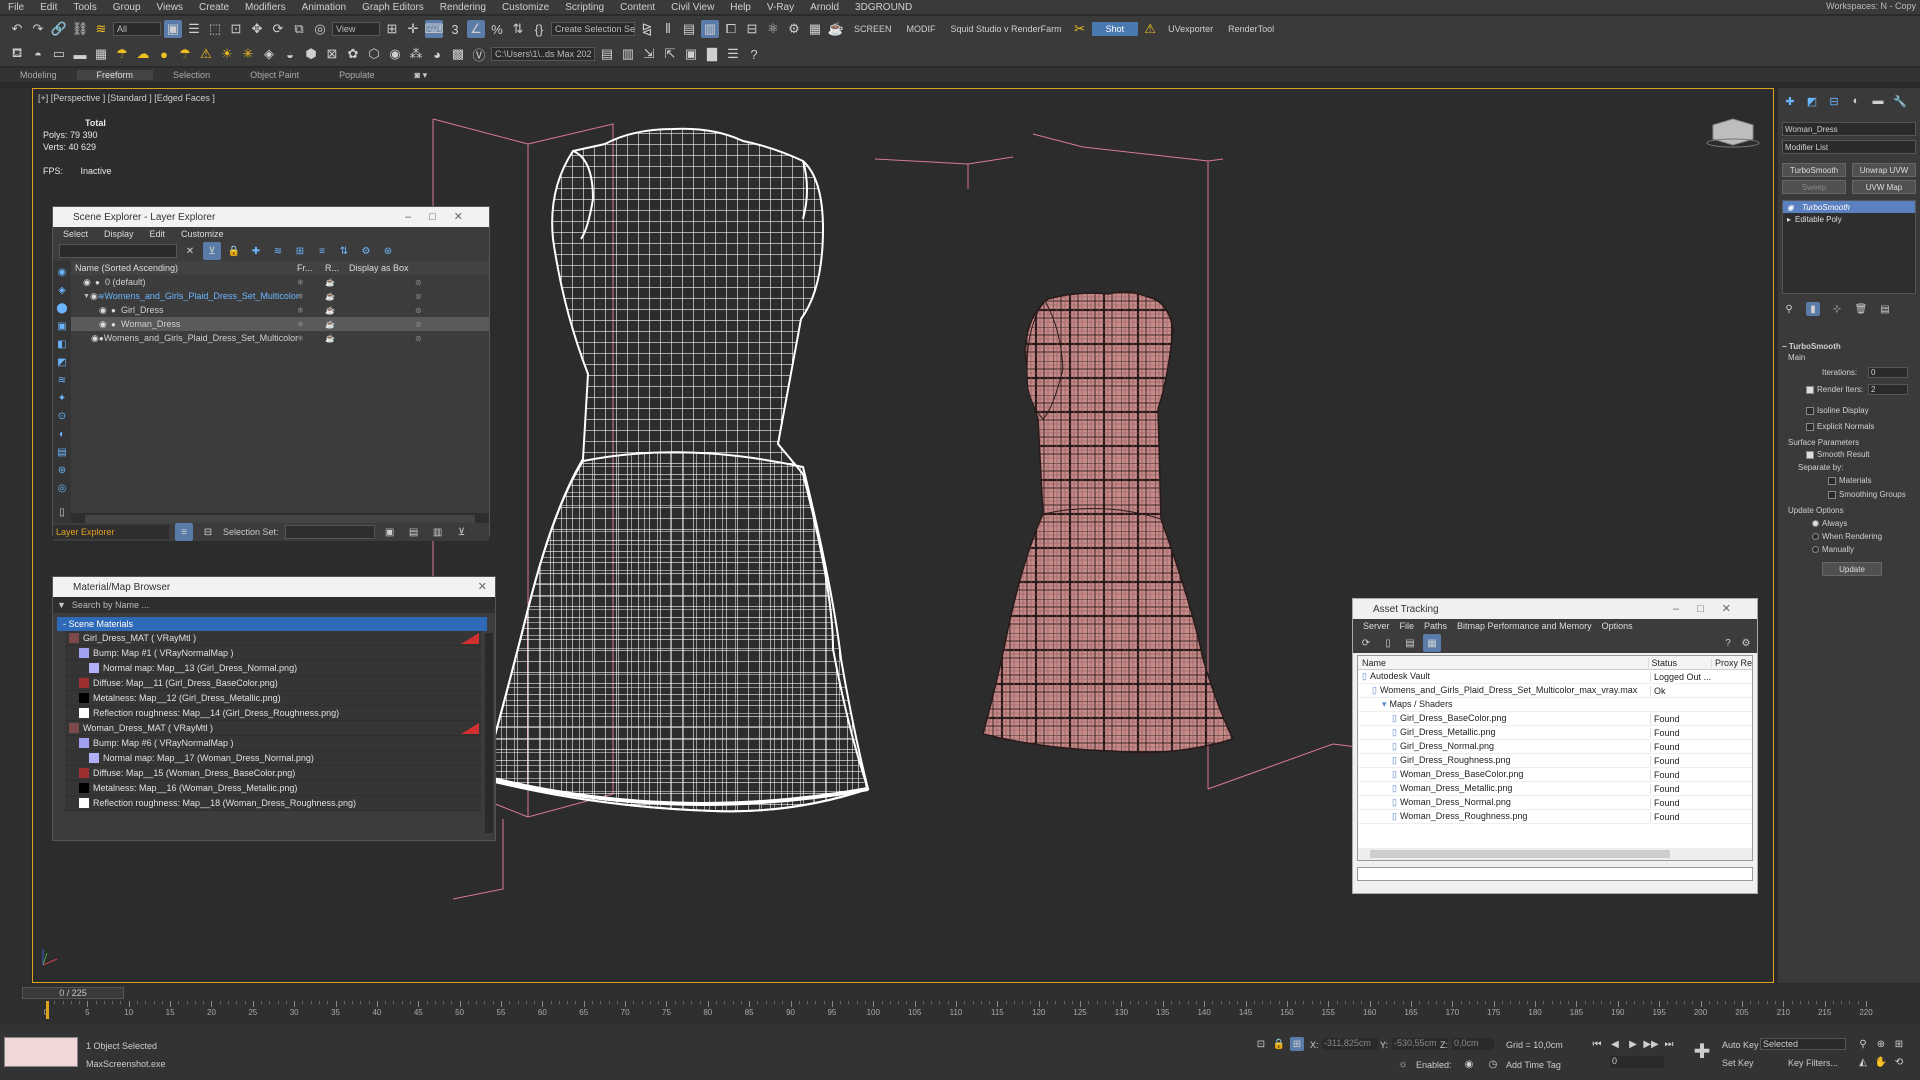  I want to click on turbosmooth-rollout-title: − TurboSmooth, so click(1811, 346).